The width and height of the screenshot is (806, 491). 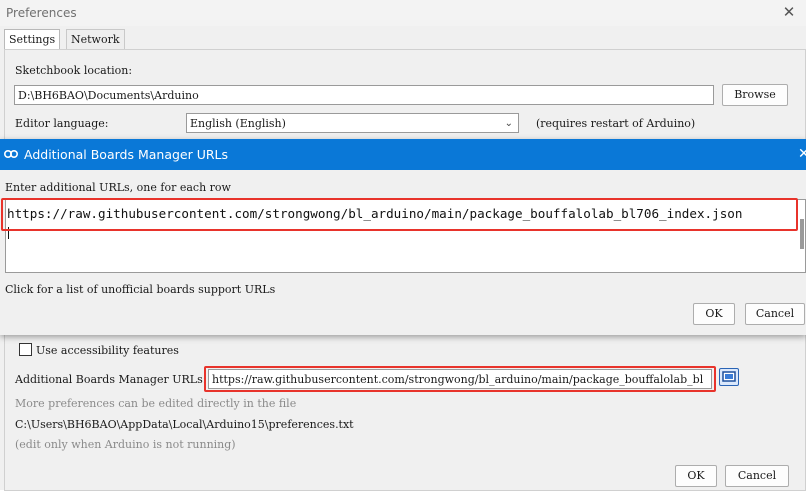 I want to click on dialog-title: Additional Boards Manager URLs, so click(x=126, y=154).